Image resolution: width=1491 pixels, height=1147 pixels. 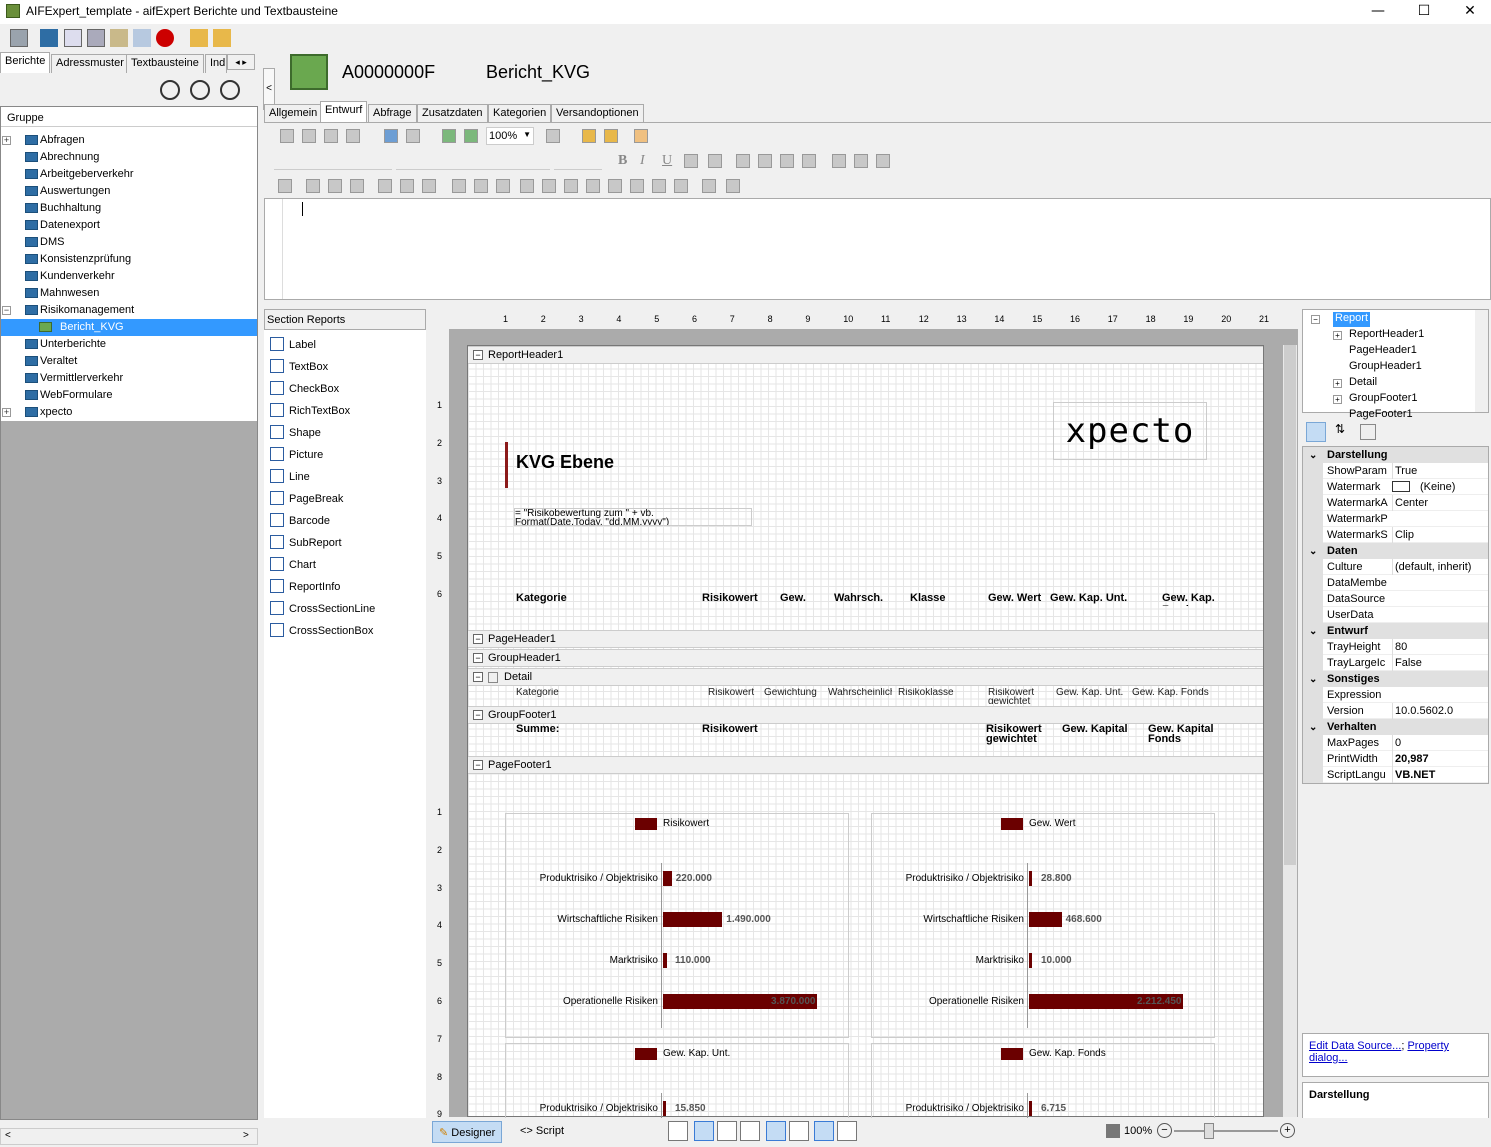 I want to click on grid-icon, so click(x=96, y=38).